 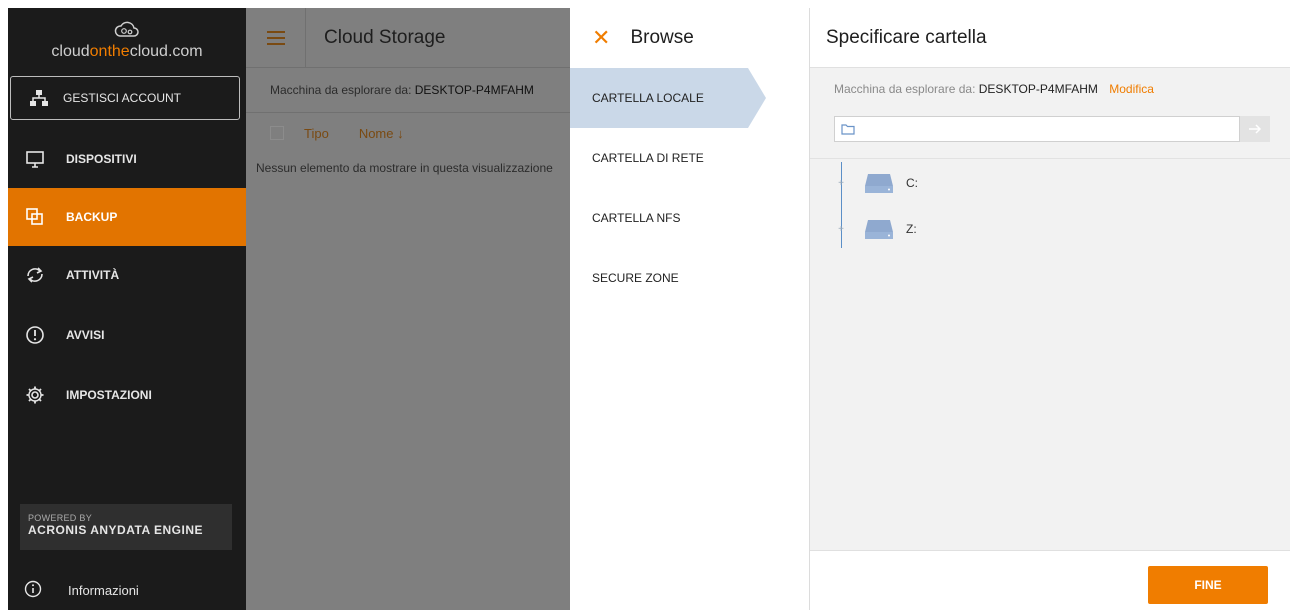 I want to click on info-link: Informazioni, so click(x=127, y=590).